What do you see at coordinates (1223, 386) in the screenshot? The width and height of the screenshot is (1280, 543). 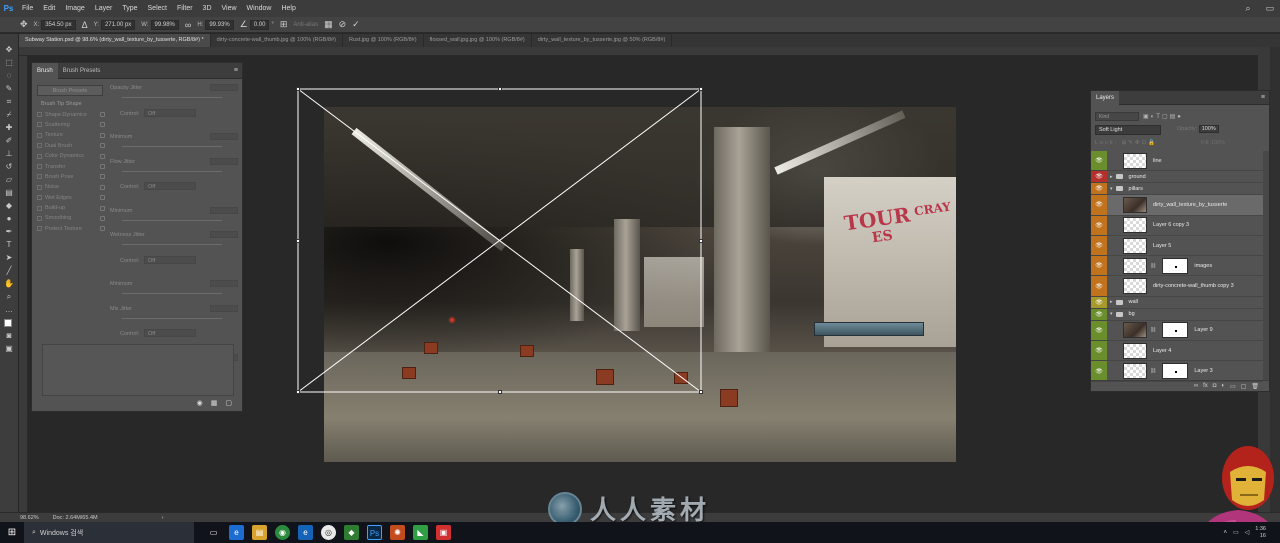 I see `adjustment-layer-icon: ◐` at bounding box center [1223, 386].